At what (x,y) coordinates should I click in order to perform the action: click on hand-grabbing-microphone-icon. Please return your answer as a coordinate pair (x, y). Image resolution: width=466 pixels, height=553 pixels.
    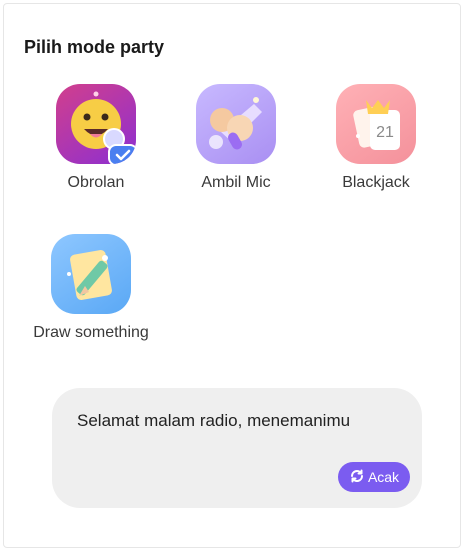
    Looking at the image, I should click on (236, 124).